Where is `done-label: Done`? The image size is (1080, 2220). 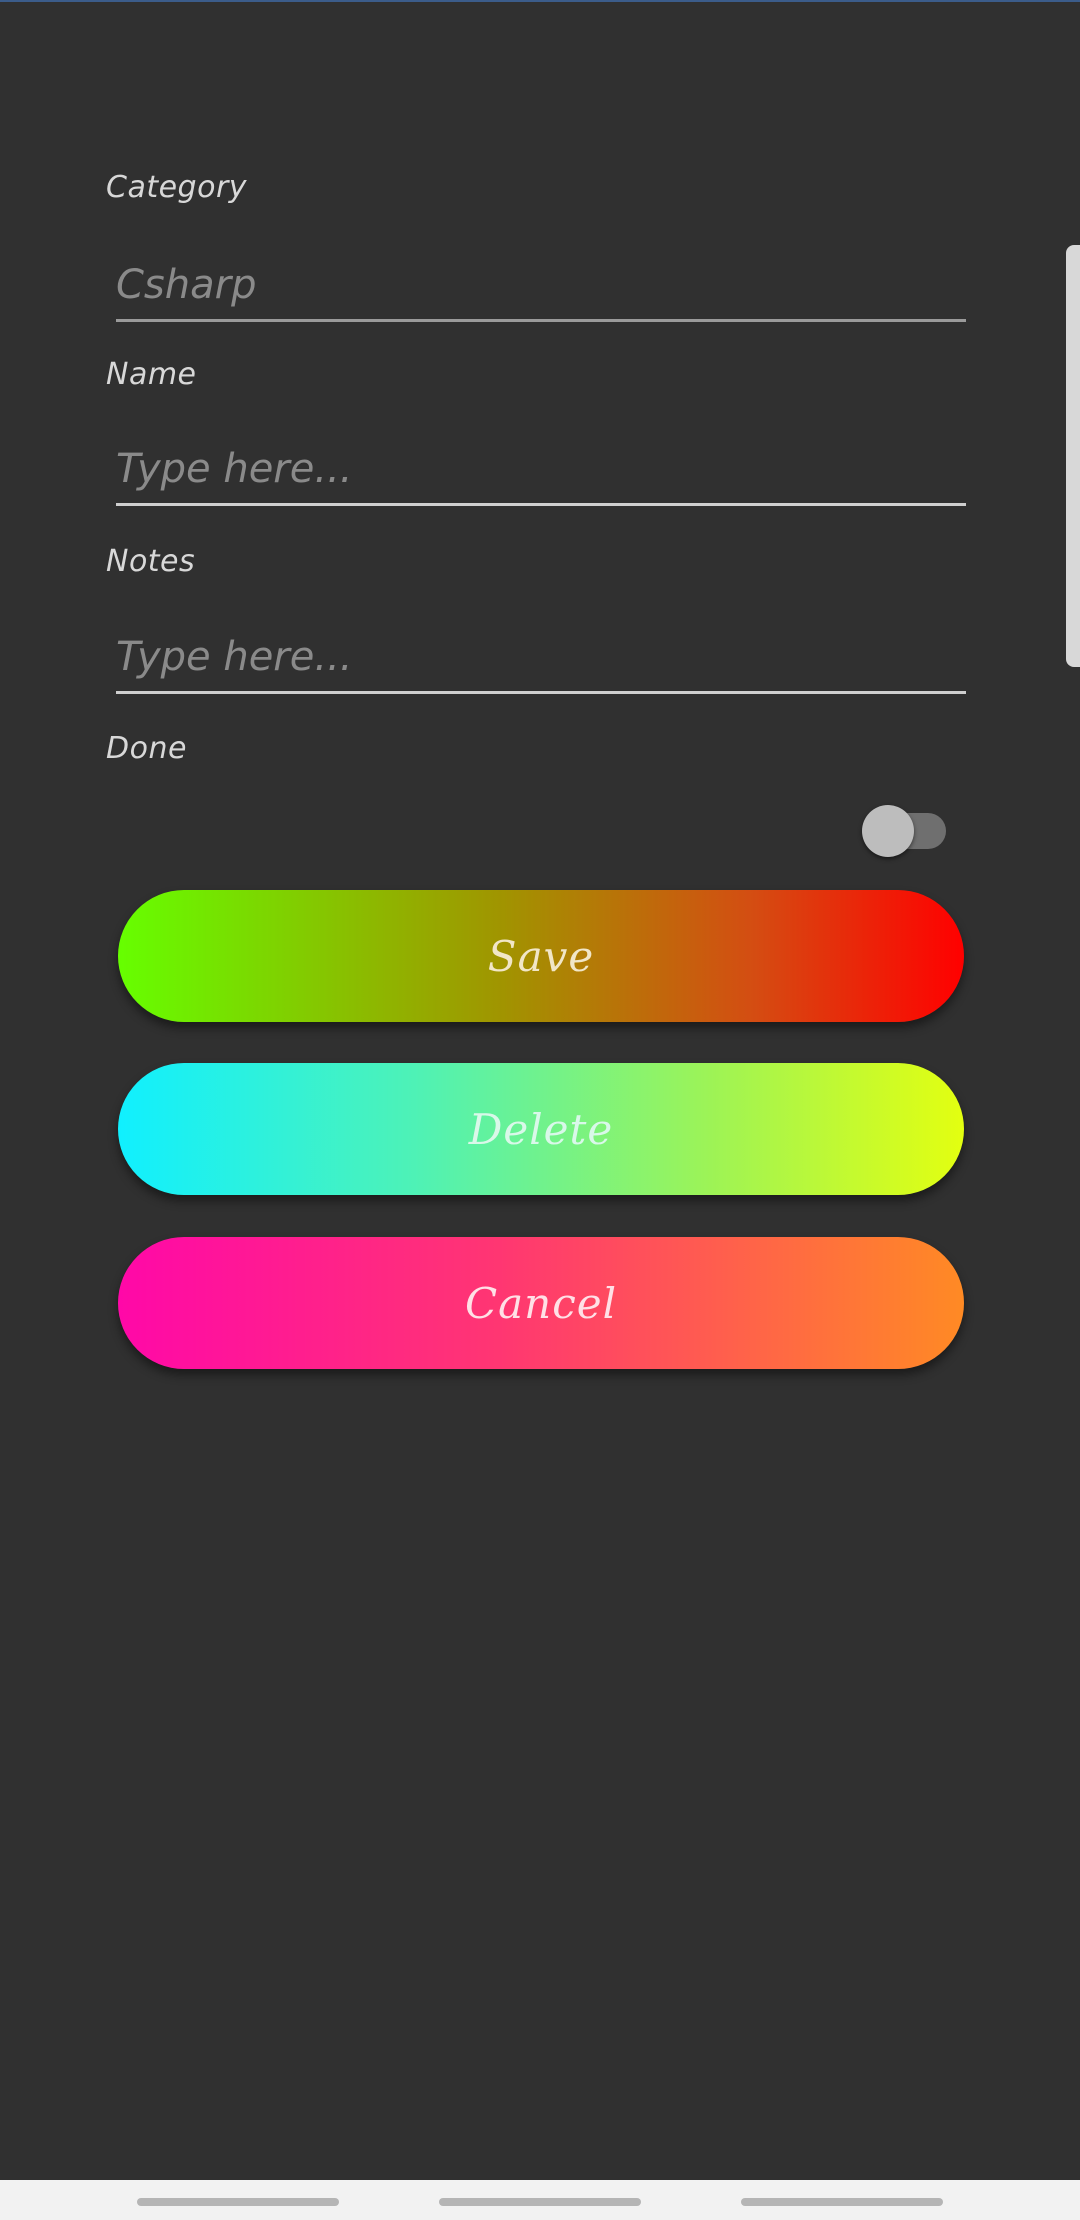 done-label: Done is located at coordinates (146, 748).